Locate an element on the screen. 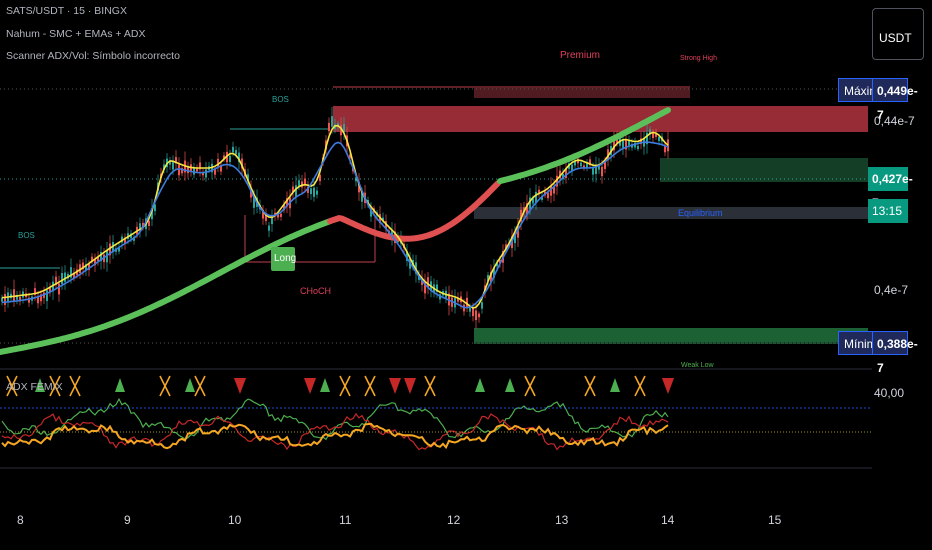  current-price-value: 0,427e-7 is located at coordinates (890, 188).